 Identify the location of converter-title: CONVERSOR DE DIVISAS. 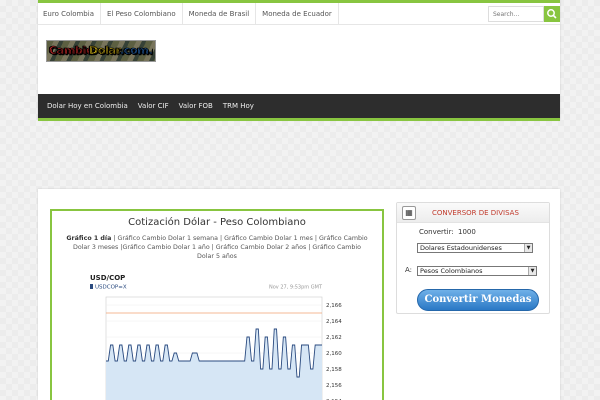
(475, 212).